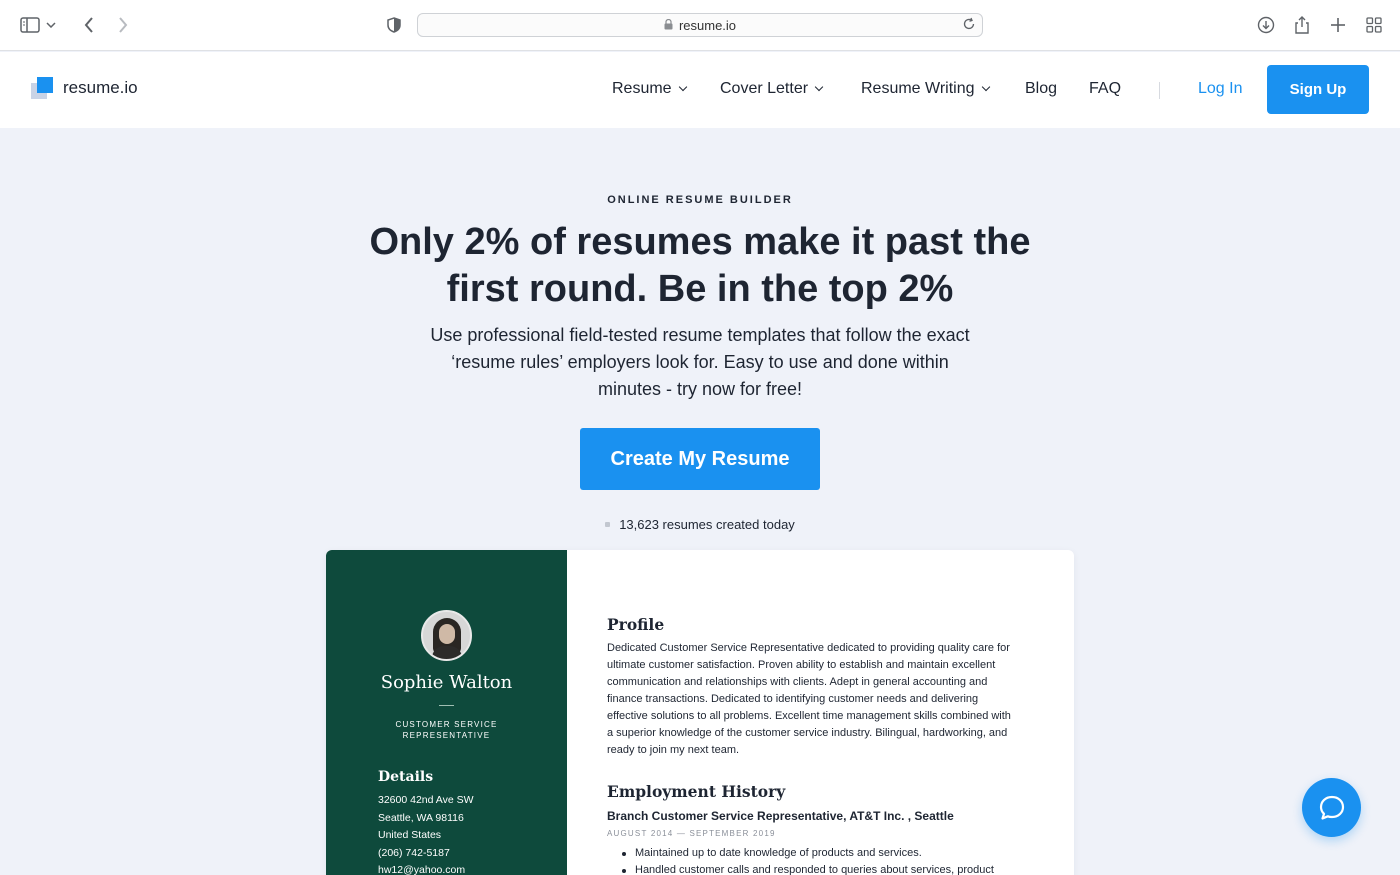 This screenshot has height=875, width=1400. What do you see at coordinates (422, 869) in the screenshot?
I see `detail-line: hw12@yahoo.com` at bounding box center [422, 869].